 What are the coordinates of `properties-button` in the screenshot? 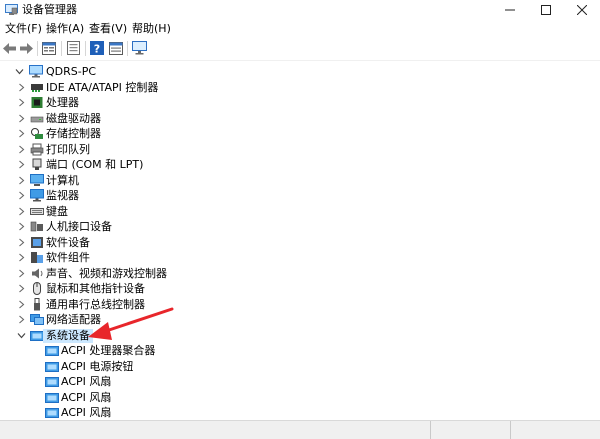 It's located at (73, 48).